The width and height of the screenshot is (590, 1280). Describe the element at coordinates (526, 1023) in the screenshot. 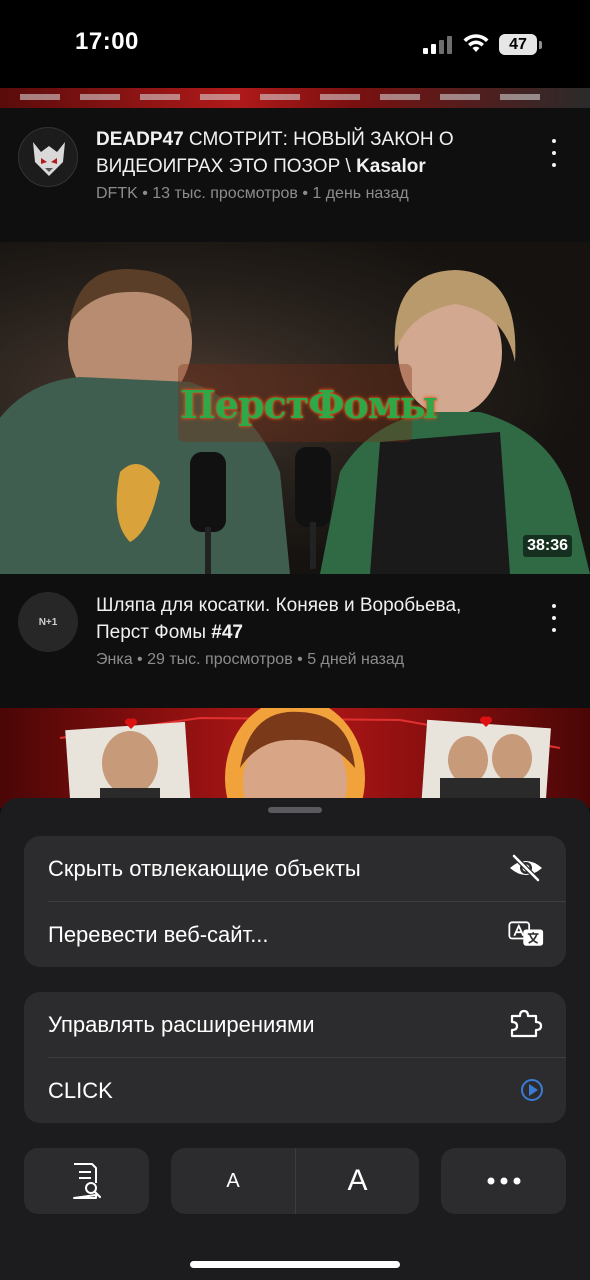

I see `extension-icon` at that location.